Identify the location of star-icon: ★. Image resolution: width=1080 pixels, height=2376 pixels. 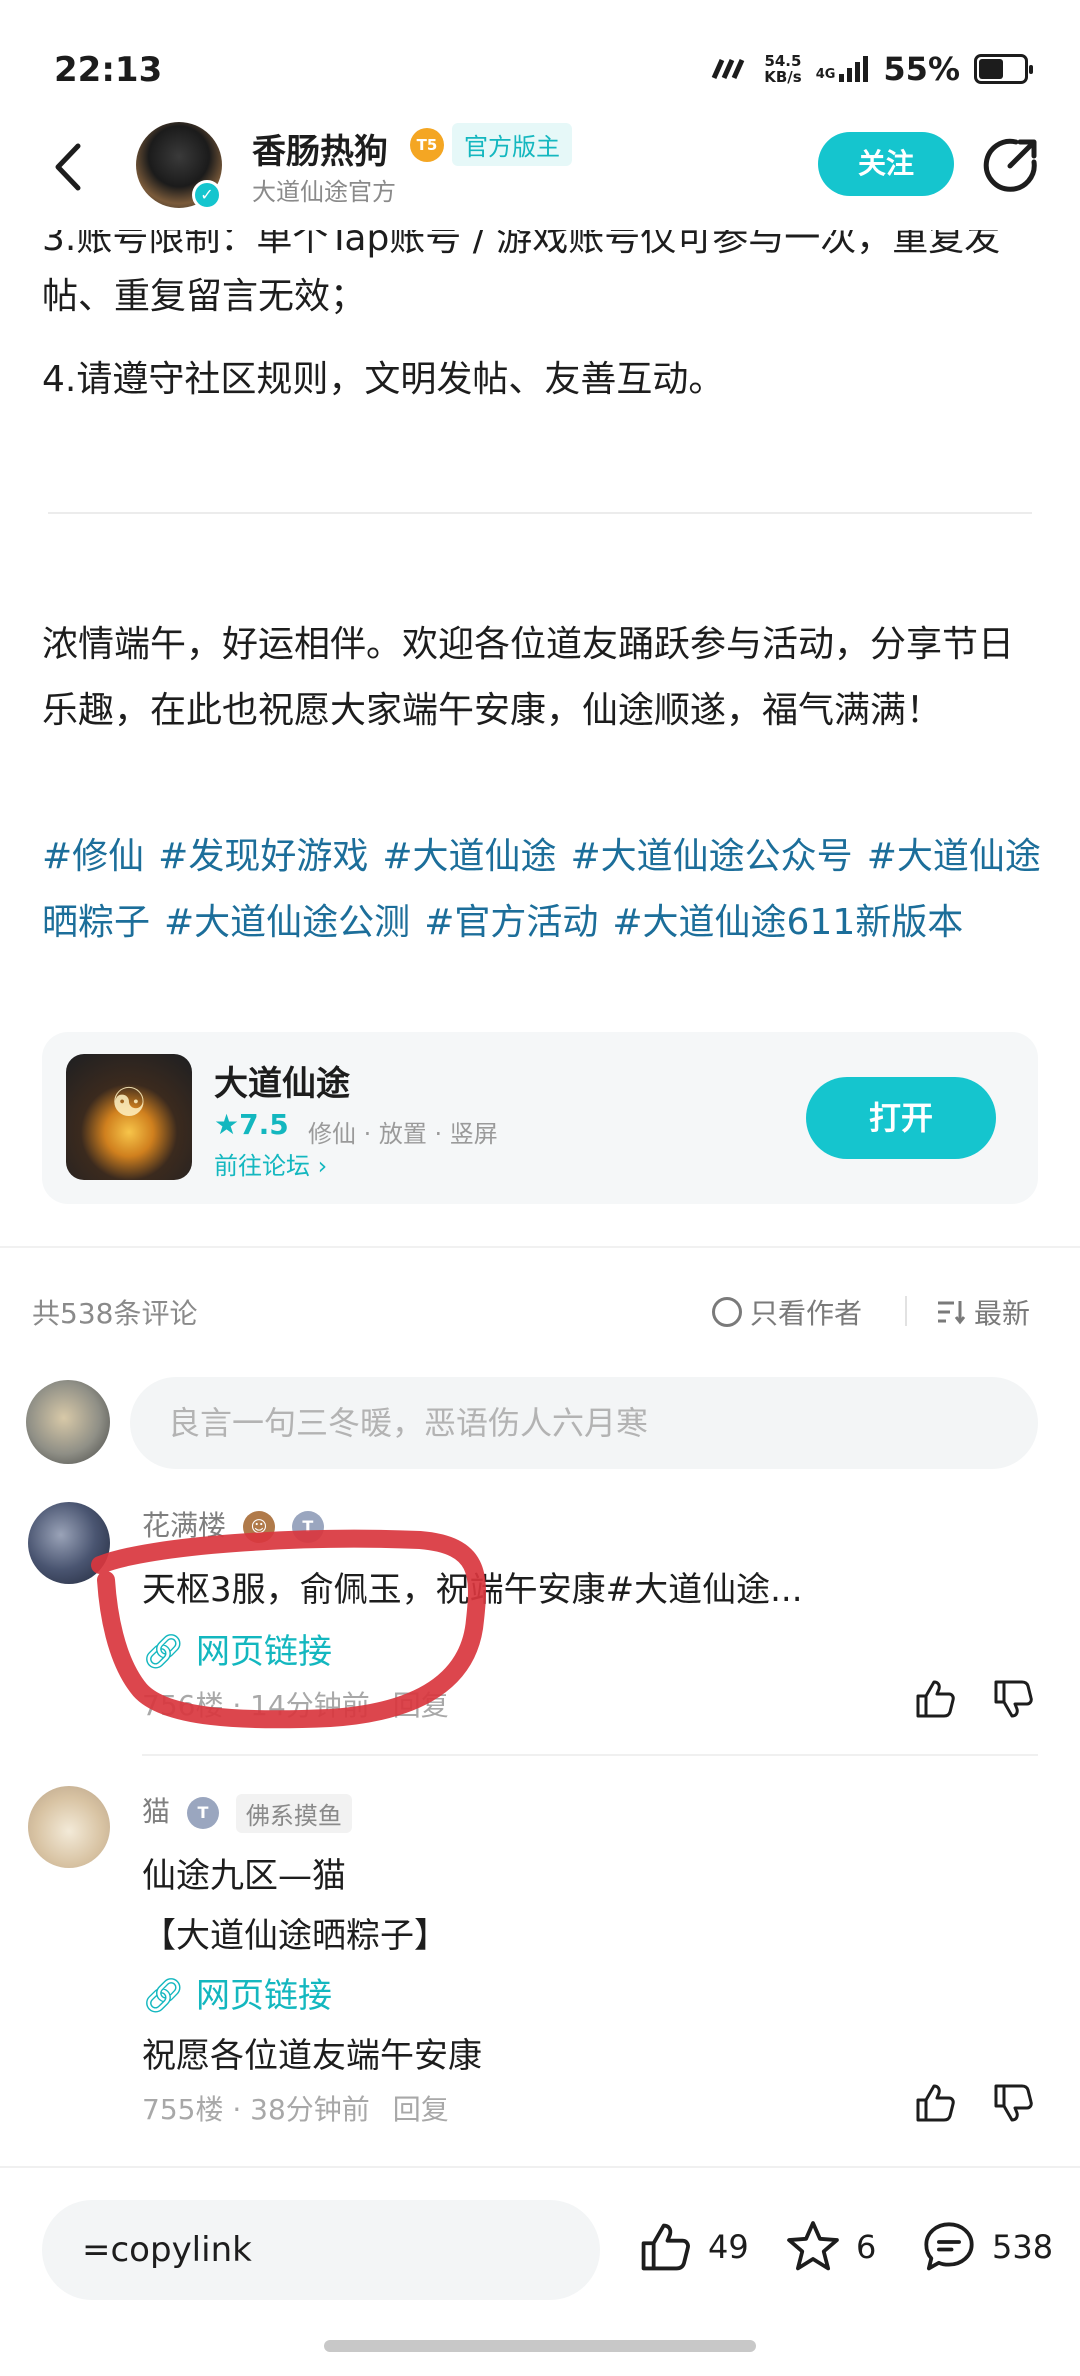
(227, 1124).